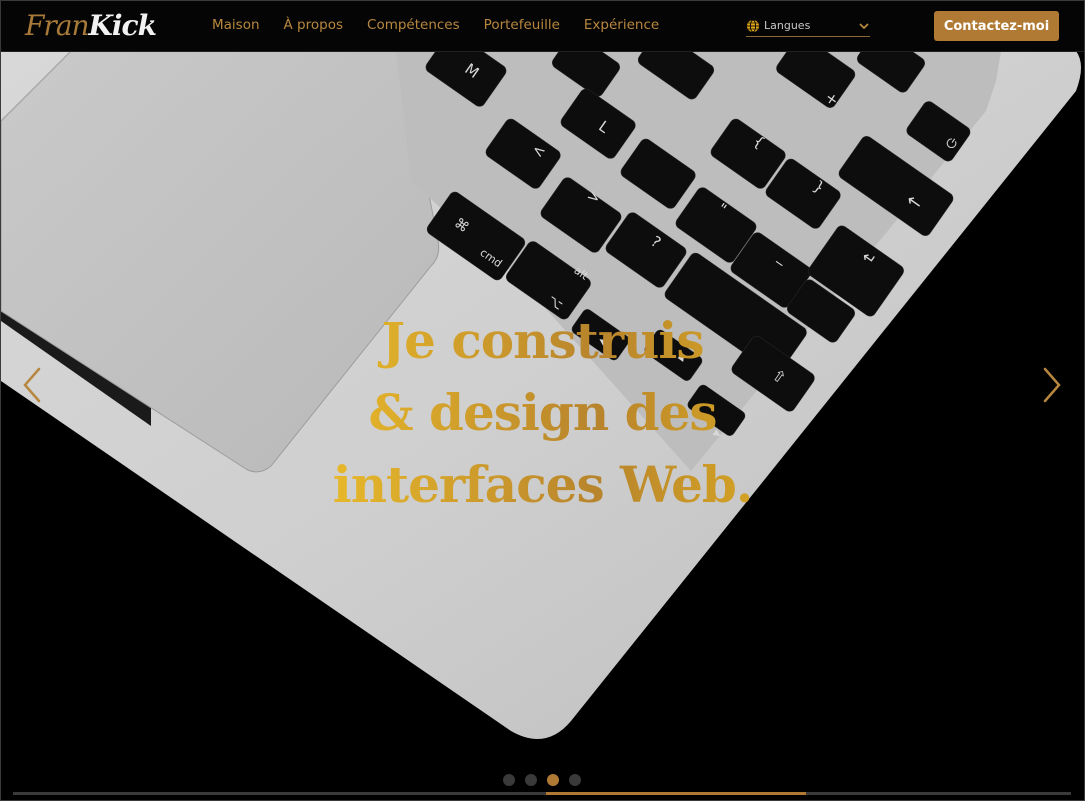  Describe the element at coordinates (676, 793) in the screenshot. I see `carousel-progress-fill` at that location.